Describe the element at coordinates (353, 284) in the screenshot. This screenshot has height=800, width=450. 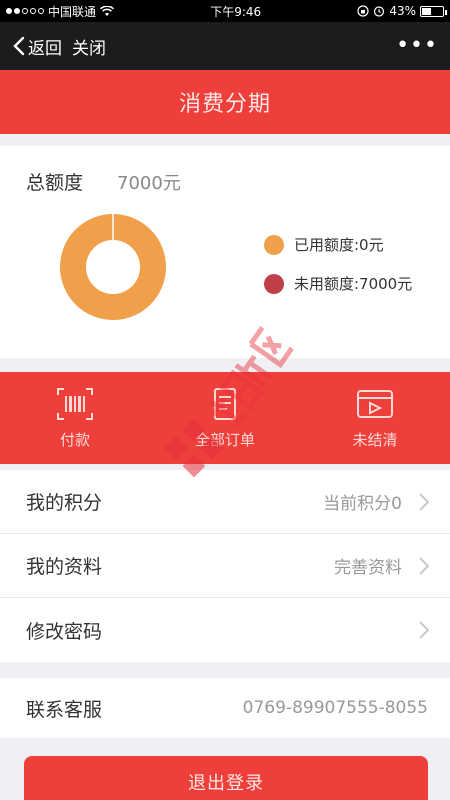
I see `legend-unused-label: 未用额度:7000元` at that location.